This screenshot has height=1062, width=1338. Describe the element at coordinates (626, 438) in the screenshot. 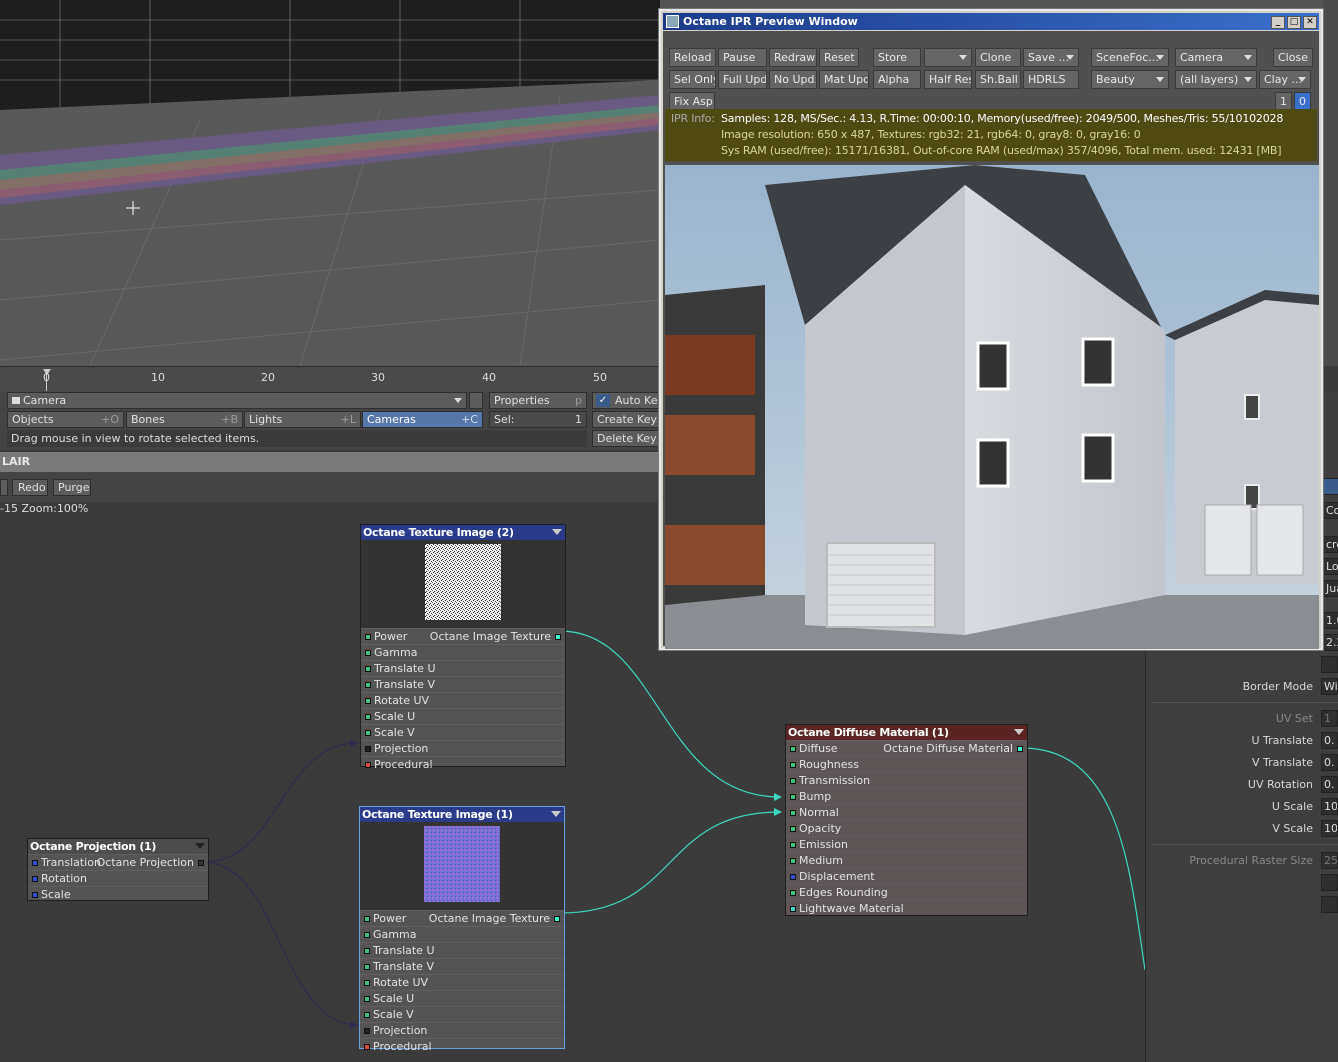

I see `delete-key-button: Delete Key` at that location.